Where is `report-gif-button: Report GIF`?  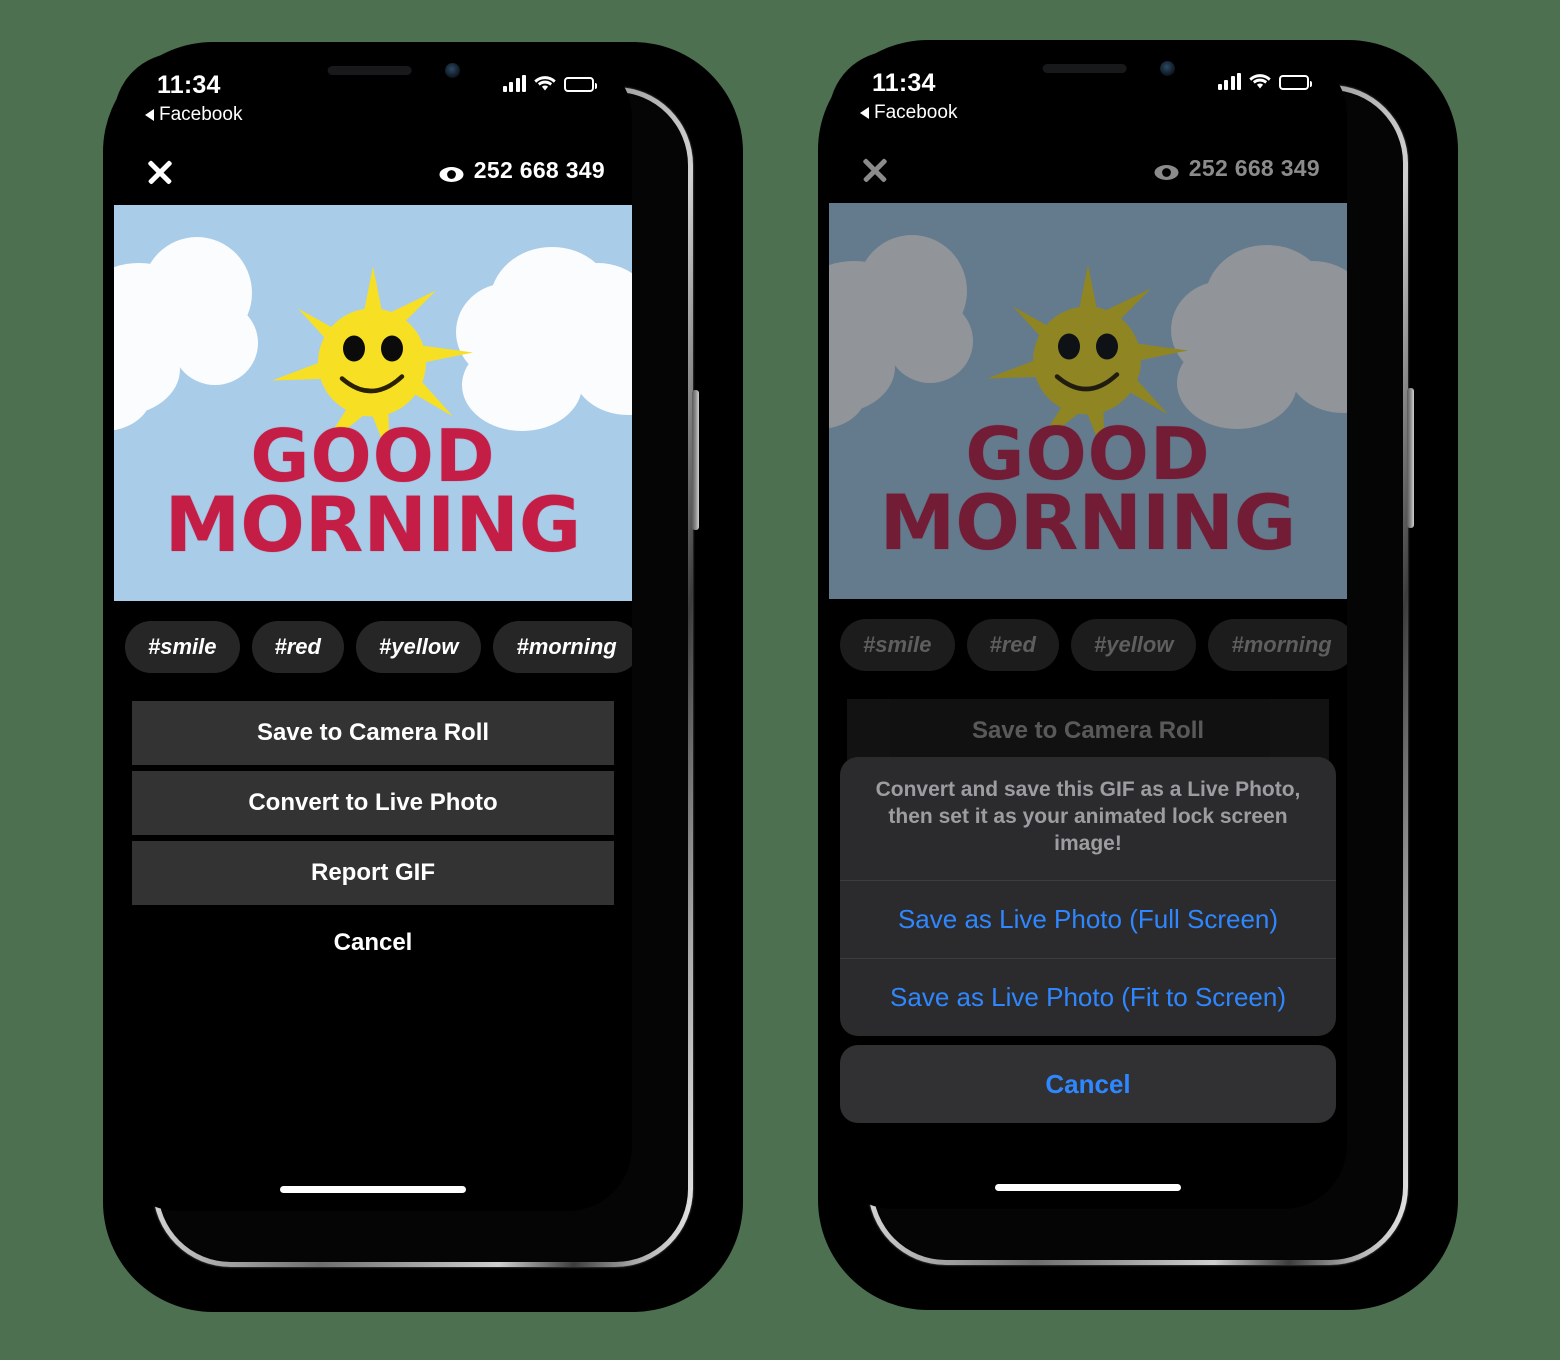
report-gif-button: Report GIF is located at coordinates (373, 873).